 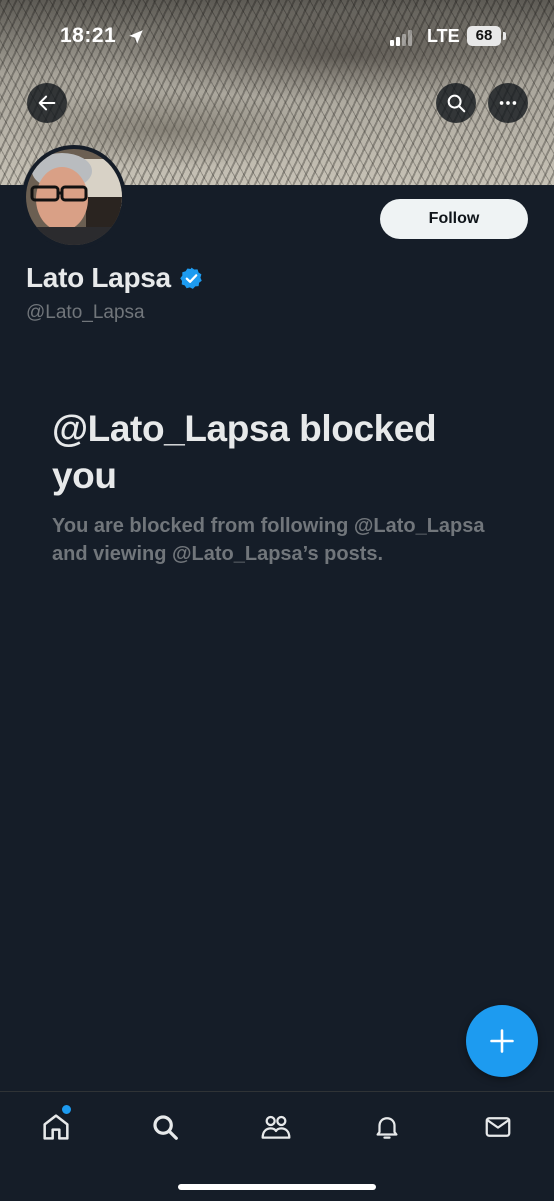 I want to click on status-bar: 18:21 LTE 68, so click(x=277, y=38).